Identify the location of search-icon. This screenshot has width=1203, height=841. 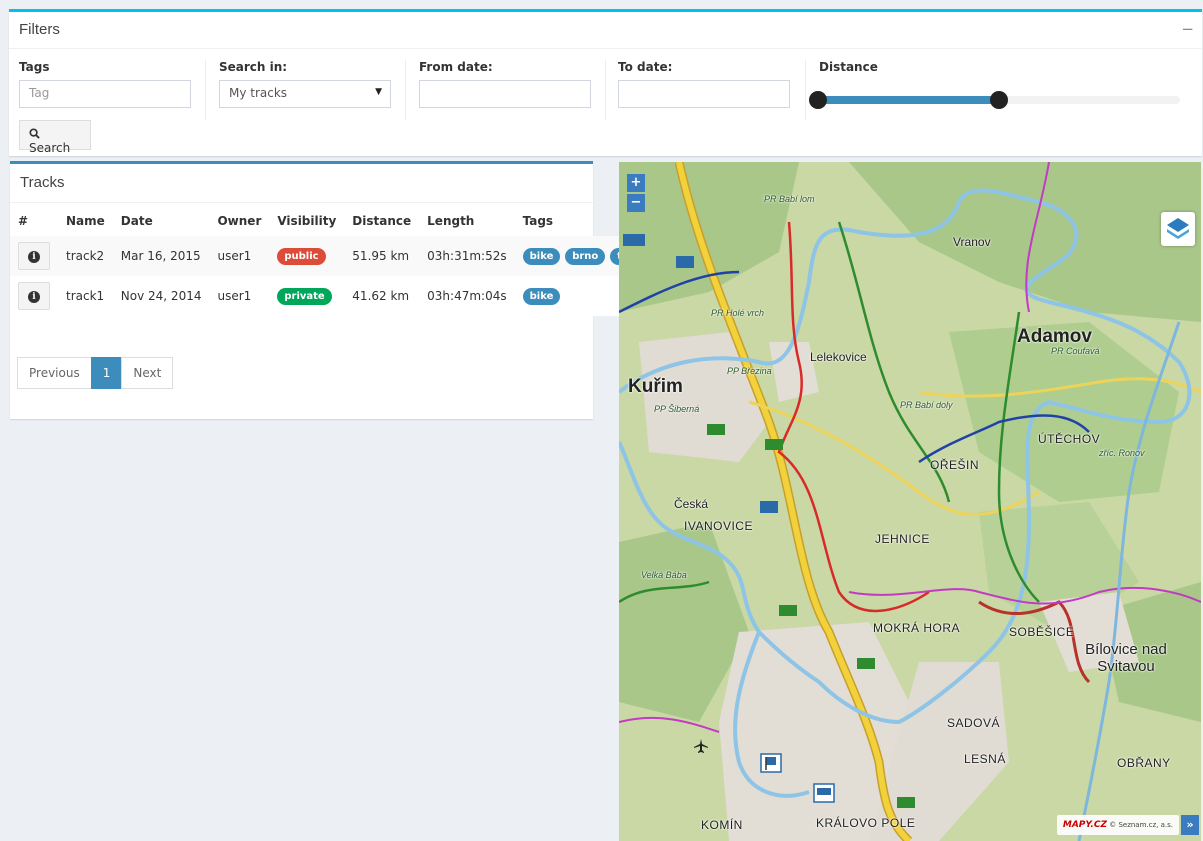
(34, 133).